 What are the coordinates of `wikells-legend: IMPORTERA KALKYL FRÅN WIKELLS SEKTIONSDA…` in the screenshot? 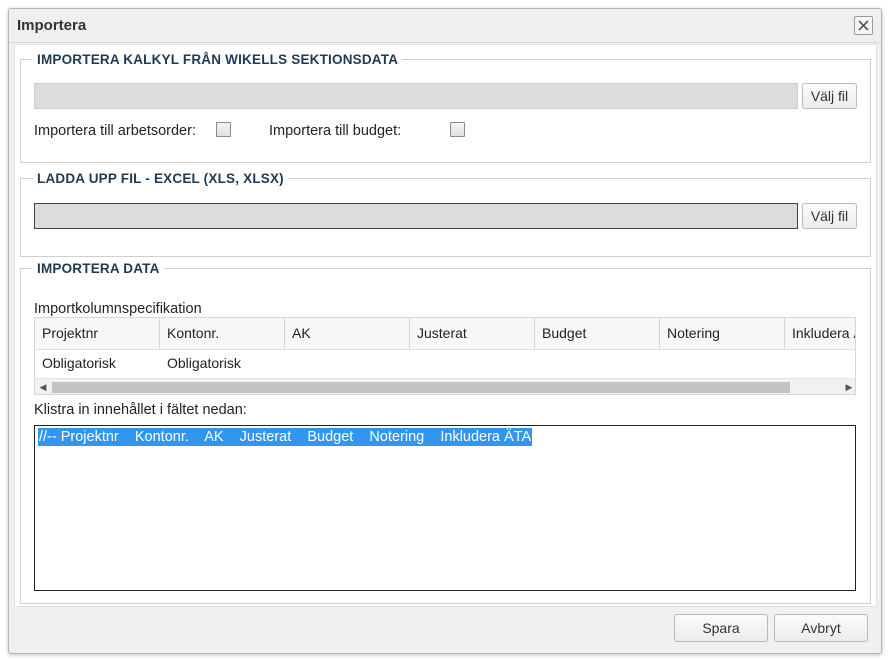 It's located at (218, 59).